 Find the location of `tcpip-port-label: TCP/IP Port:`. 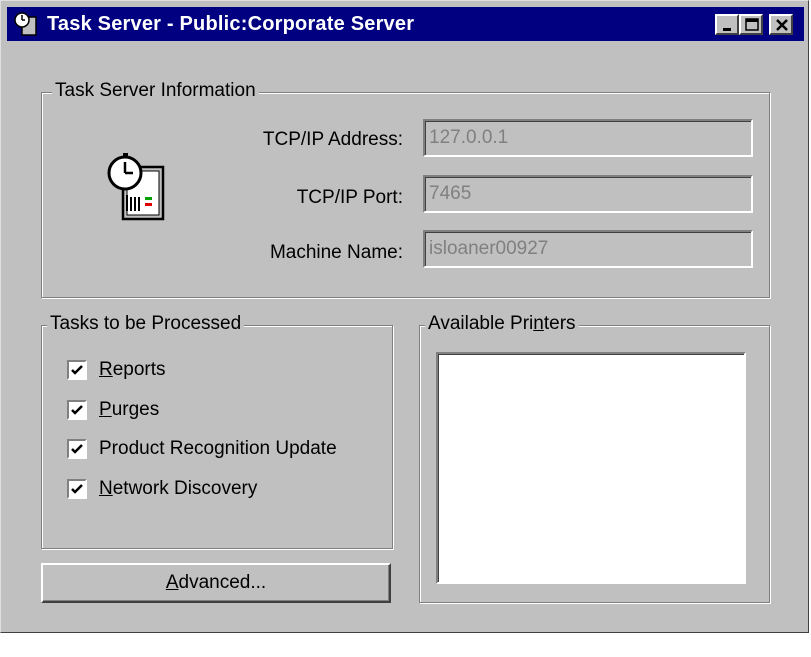

tcpip-port-label: TCP/IP Port: is located at coordinates (349, 197).